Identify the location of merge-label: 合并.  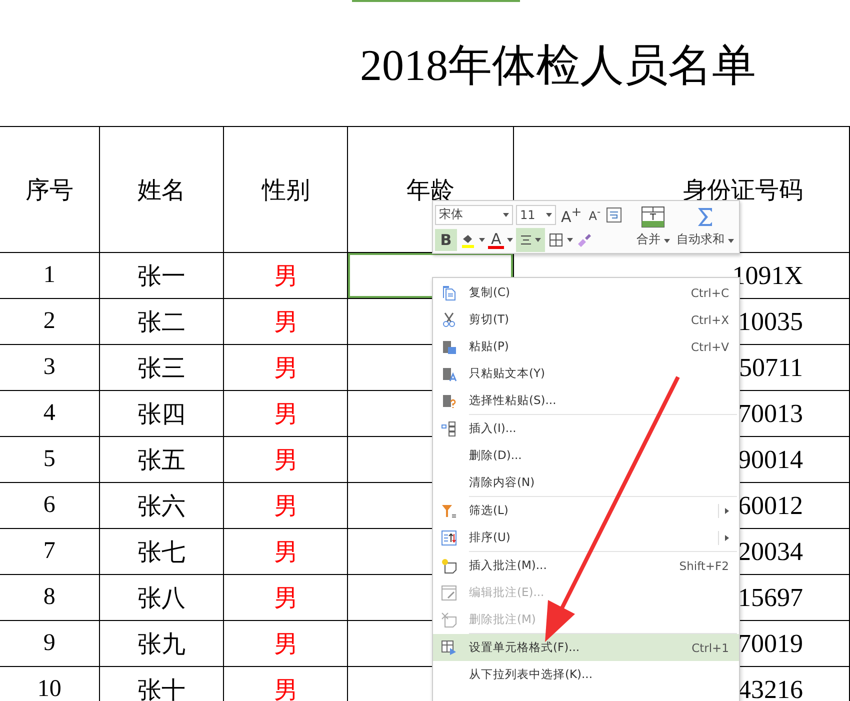
(648, 239).